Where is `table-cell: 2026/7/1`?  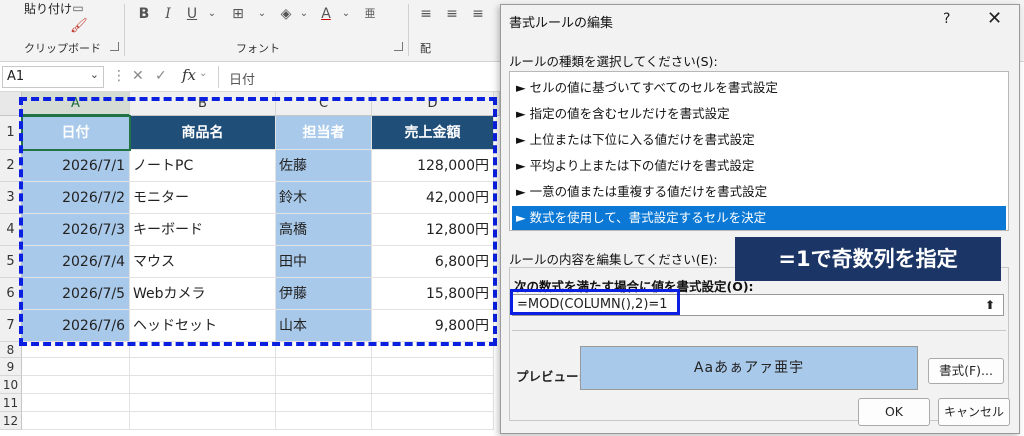
table-cell: 2026/7/1 is located at coordinates (76, 166).